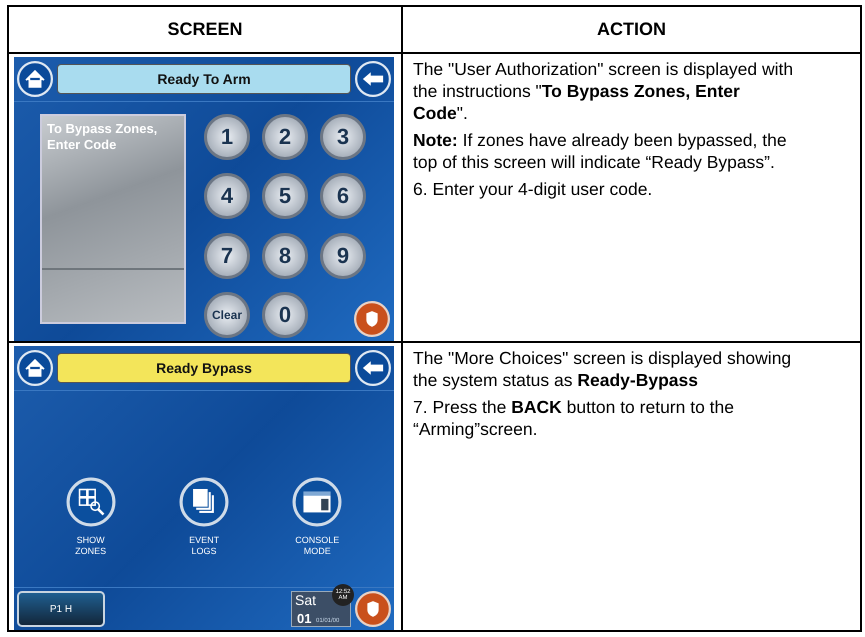 This screenshot has width=865, height=637. I want to click on keypad-window-icon, so click(317, 502).